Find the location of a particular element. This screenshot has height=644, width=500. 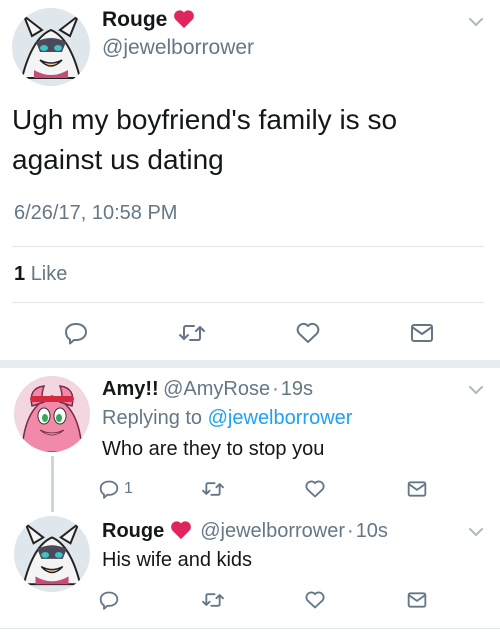

reply-time: 19s is located at coordinates (297, 389).